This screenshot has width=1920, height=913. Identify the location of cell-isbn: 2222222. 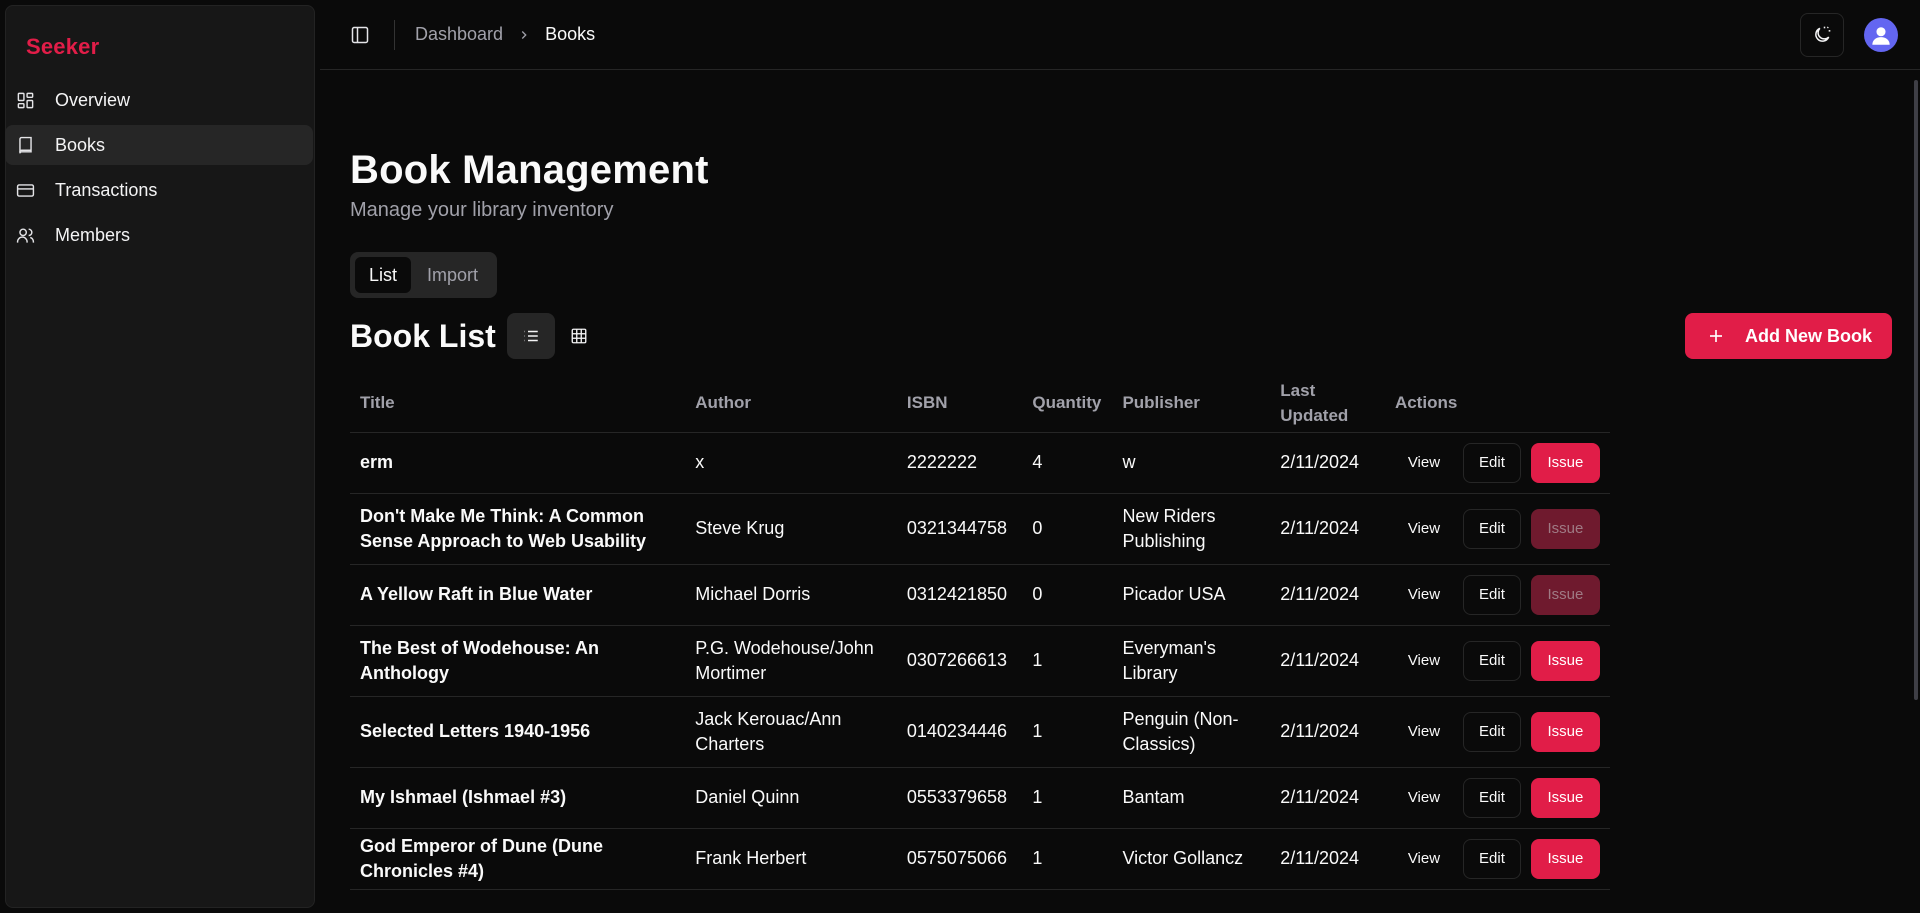
(959, 463).